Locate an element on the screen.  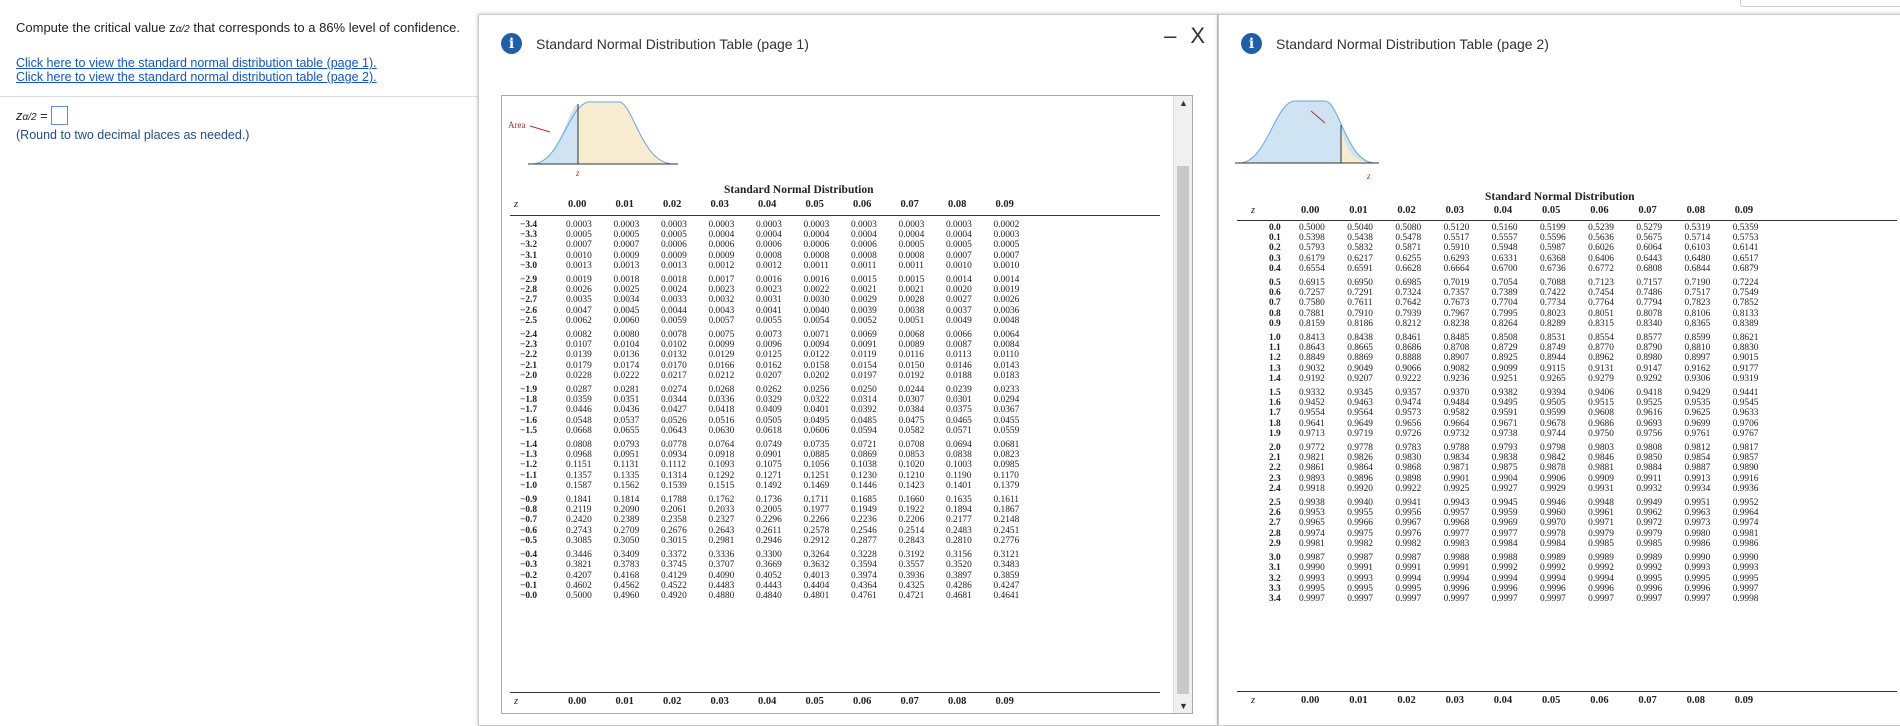
probability-cell: 0.1949 is located at coordinates (864, 510).